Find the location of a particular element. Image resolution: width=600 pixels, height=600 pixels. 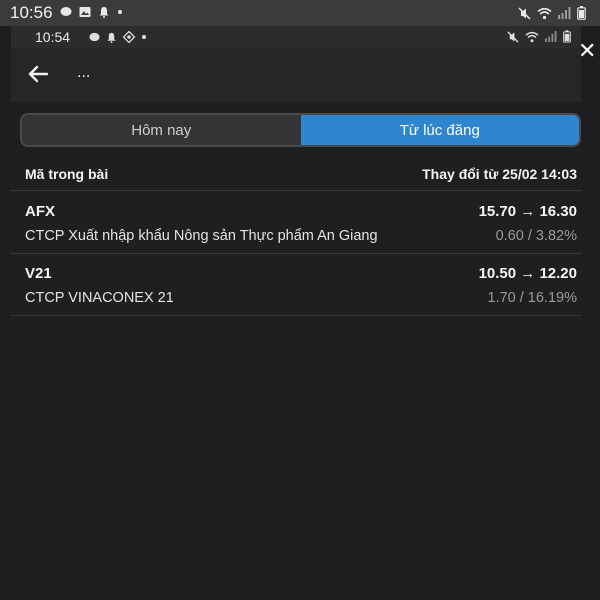

stock-code: V21 is located at coordinates (38, 273).